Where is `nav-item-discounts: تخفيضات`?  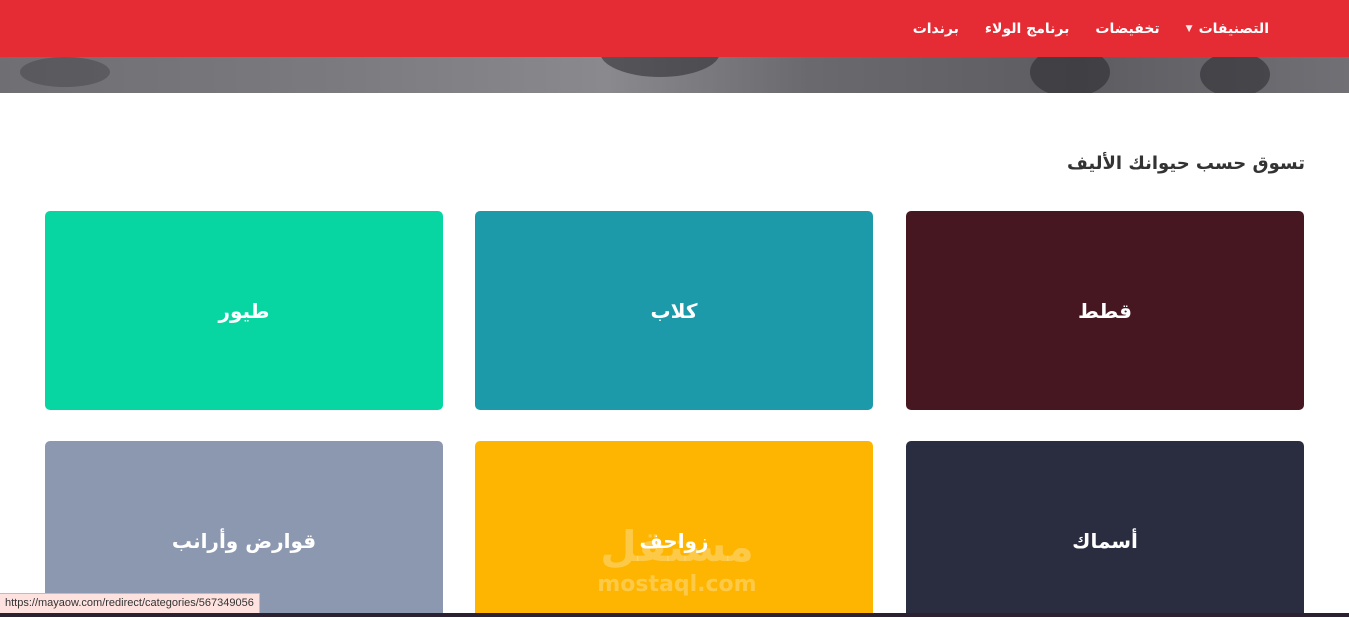 nav-item-discounts: تخفيضات is located at coordinates (1127, 29).